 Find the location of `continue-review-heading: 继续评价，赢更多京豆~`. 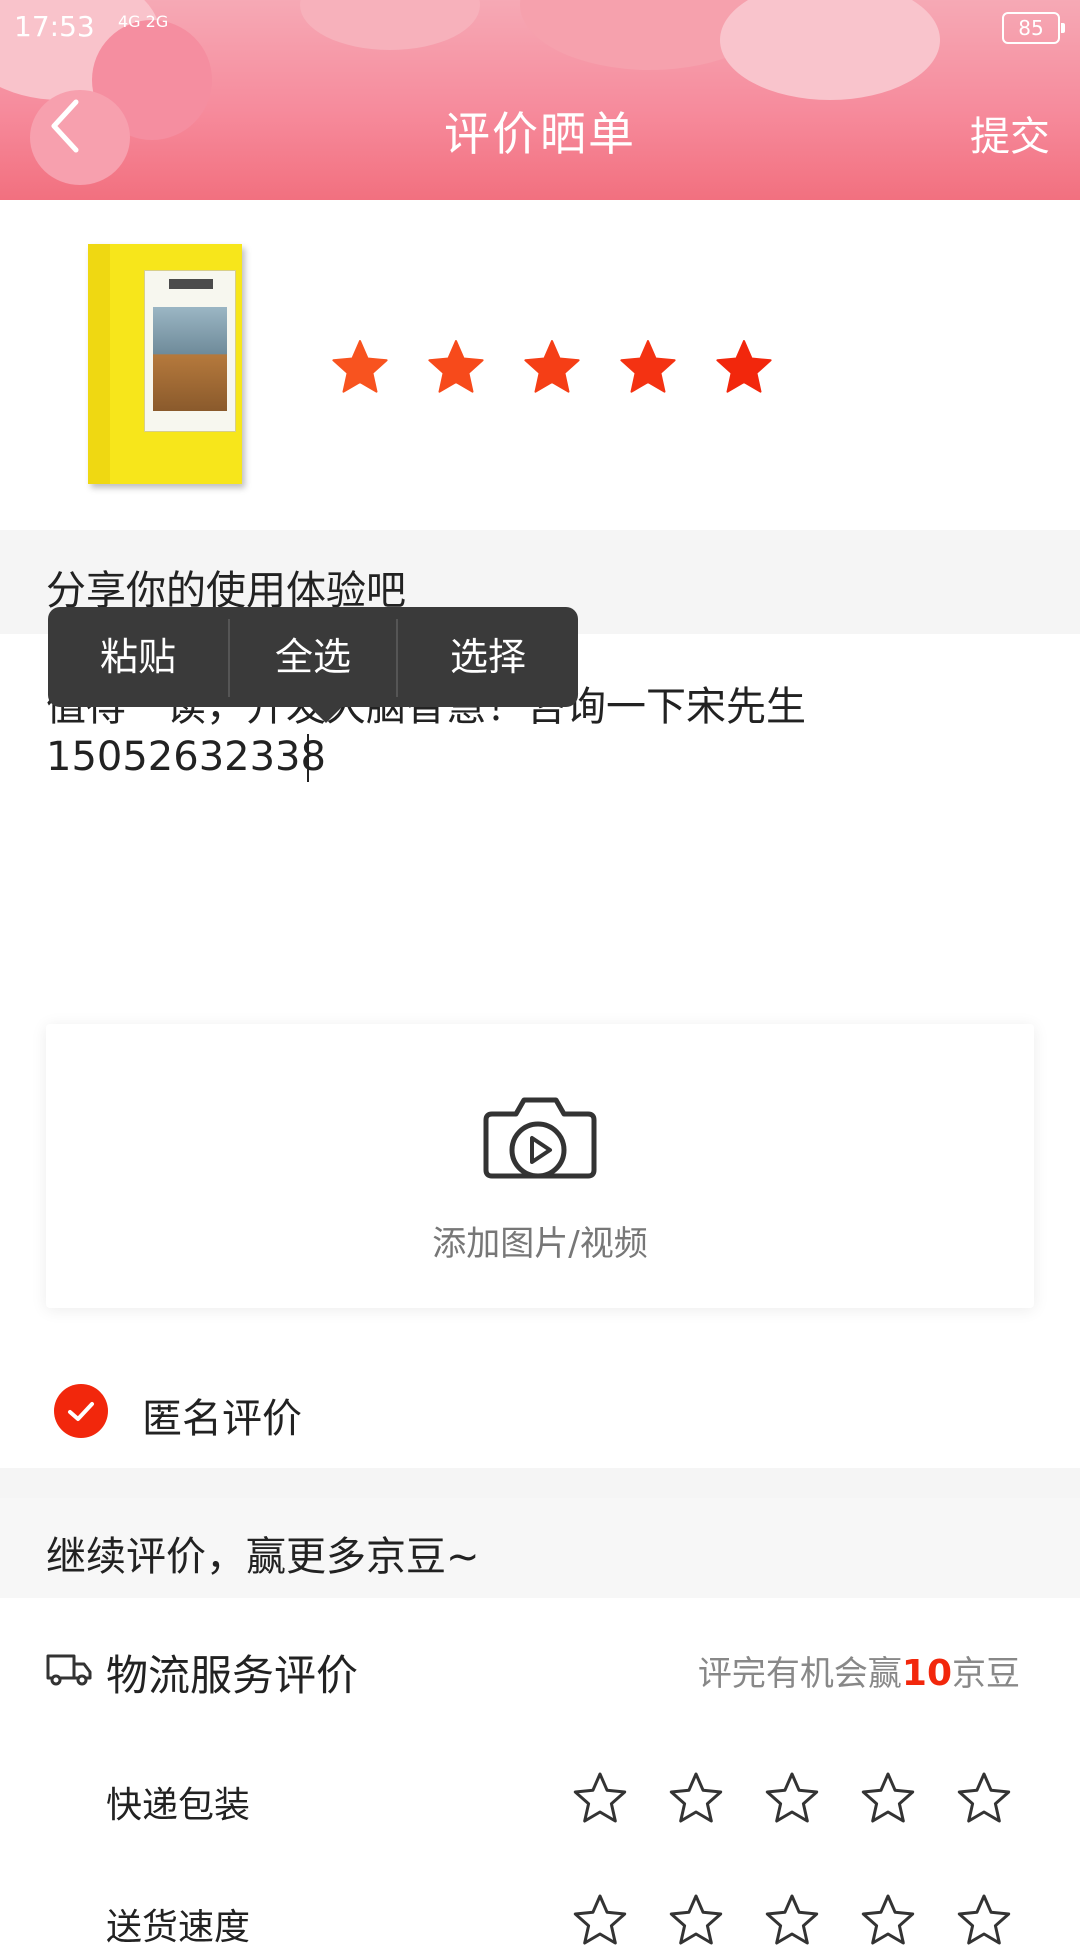

continue-review-heading: 继续评价，赢更多京豆~ is located at coordinates (263, 1557).